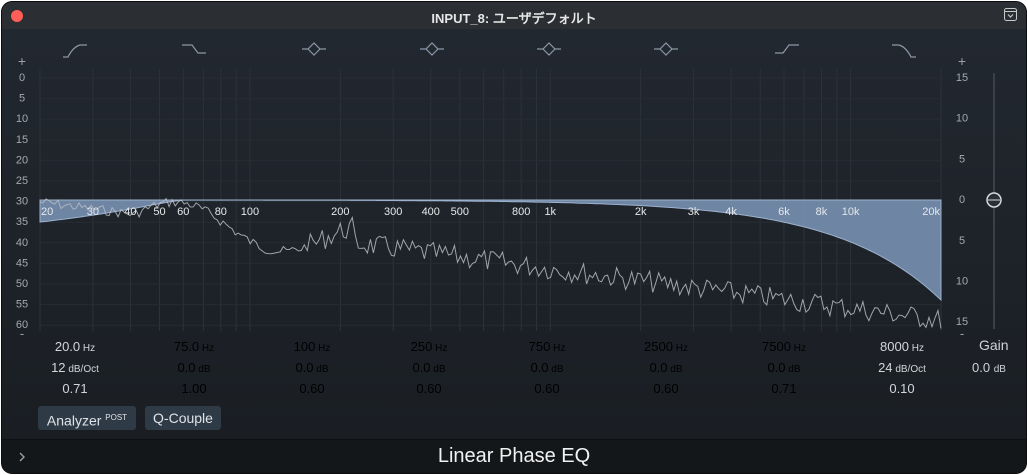 This screenshot has height=475, width=1028. Describe the element at coordinates (641, 212) in the screenshot. I see `frequency-label: 2k` at that location.